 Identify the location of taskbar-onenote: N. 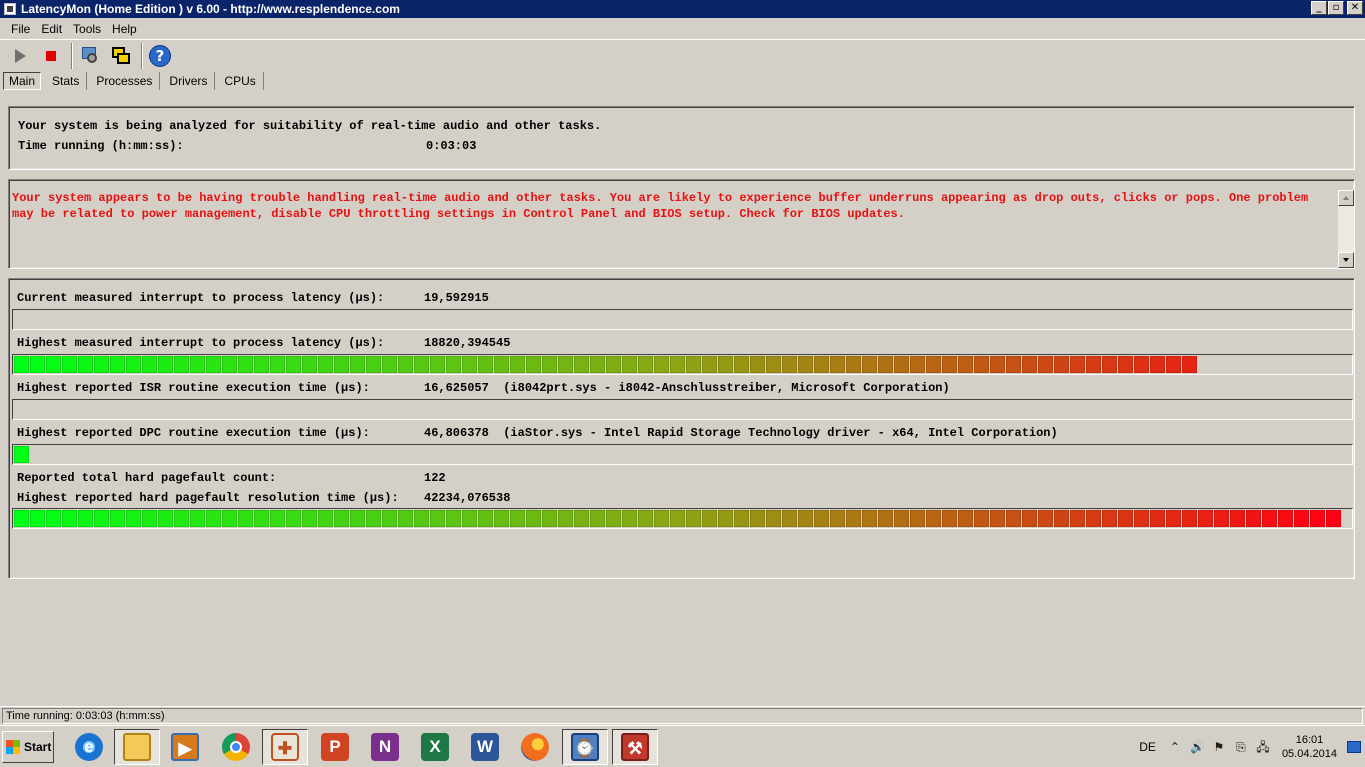
(385, 747).